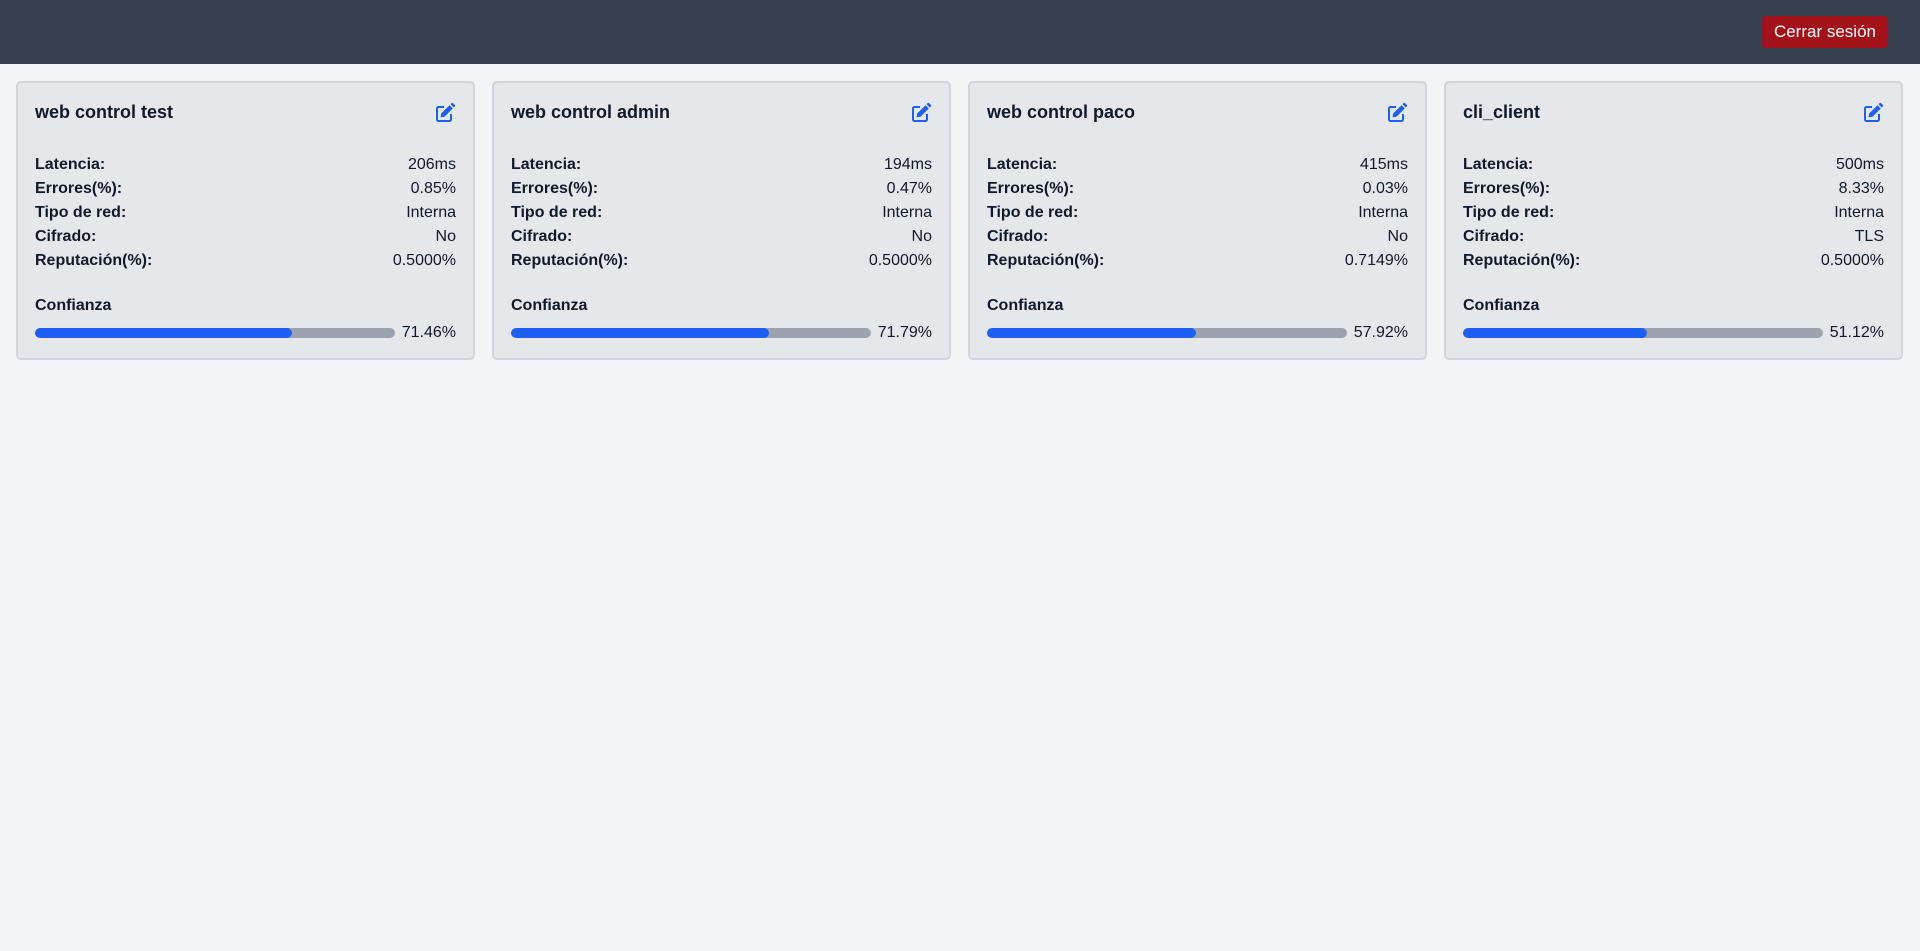 The image size is (1920, 951). Describe the element at coordinates (1197, 165) in the screenshot. I see `metric-latency: Latencia: 415ms` at that location.